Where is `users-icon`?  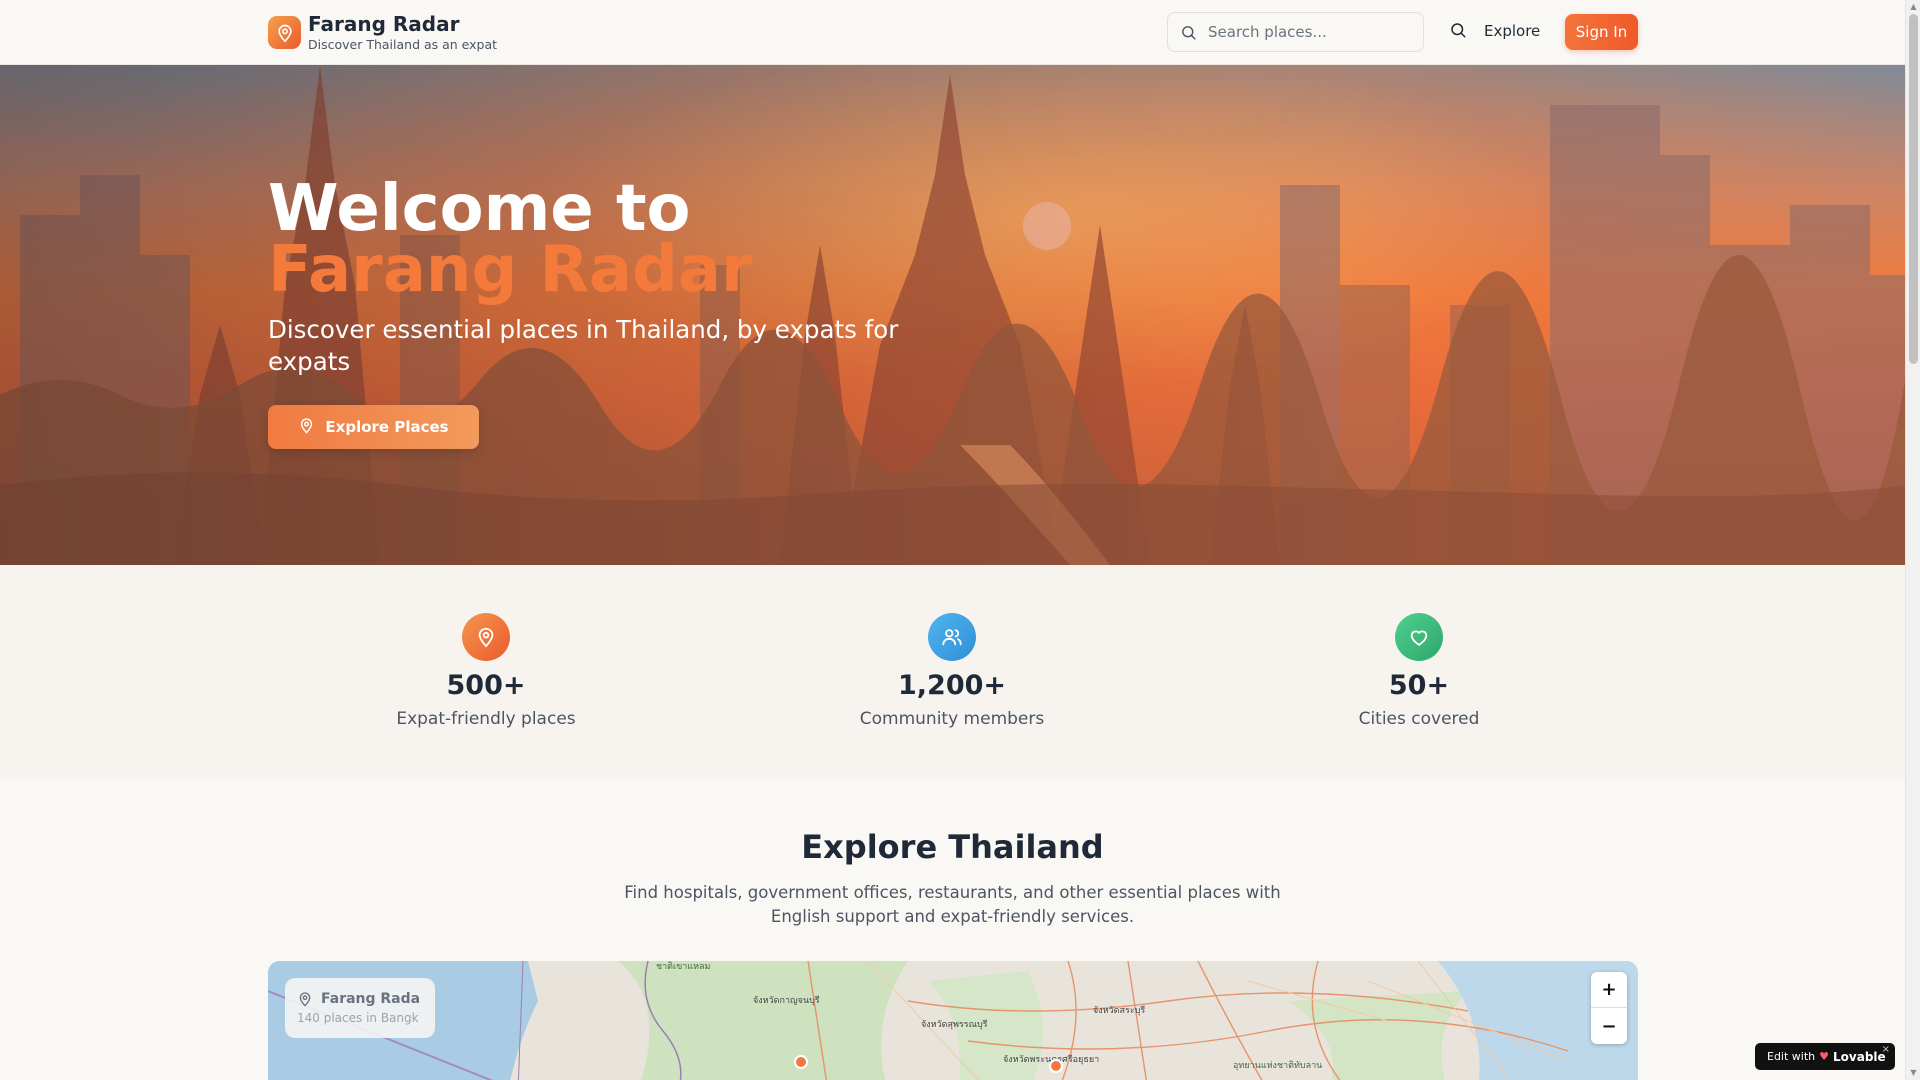
users-icon is located at coordinates (952, 637).